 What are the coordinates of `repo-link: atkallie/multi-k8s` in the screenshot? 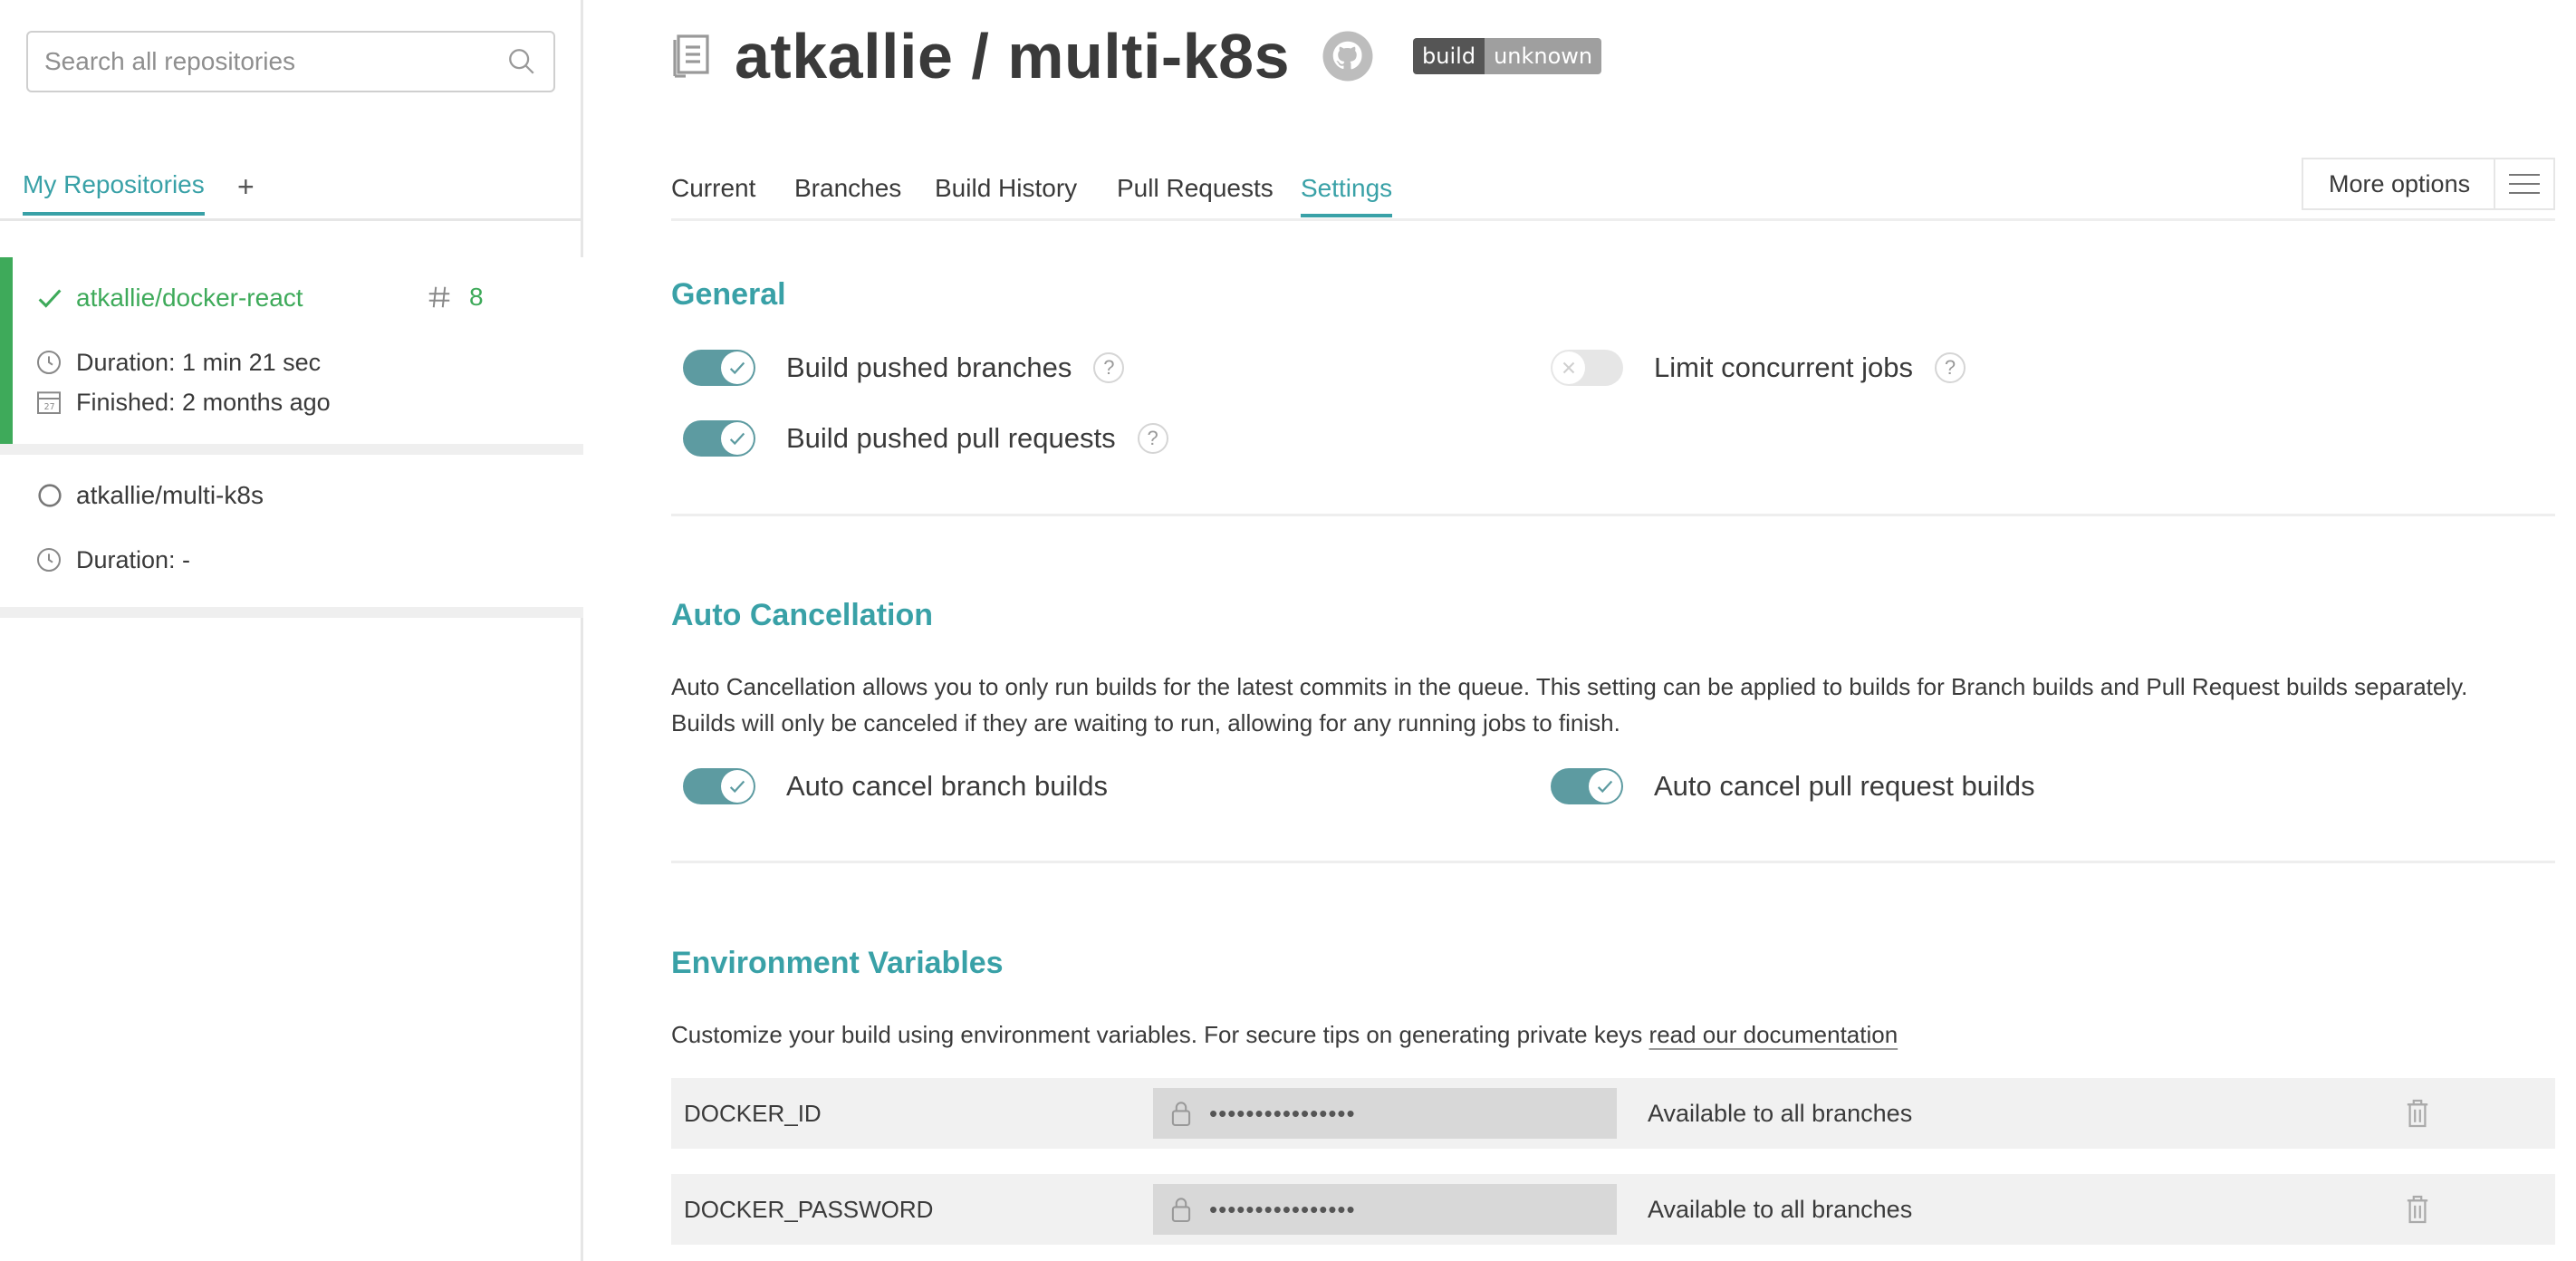 It's located at (149, 495).